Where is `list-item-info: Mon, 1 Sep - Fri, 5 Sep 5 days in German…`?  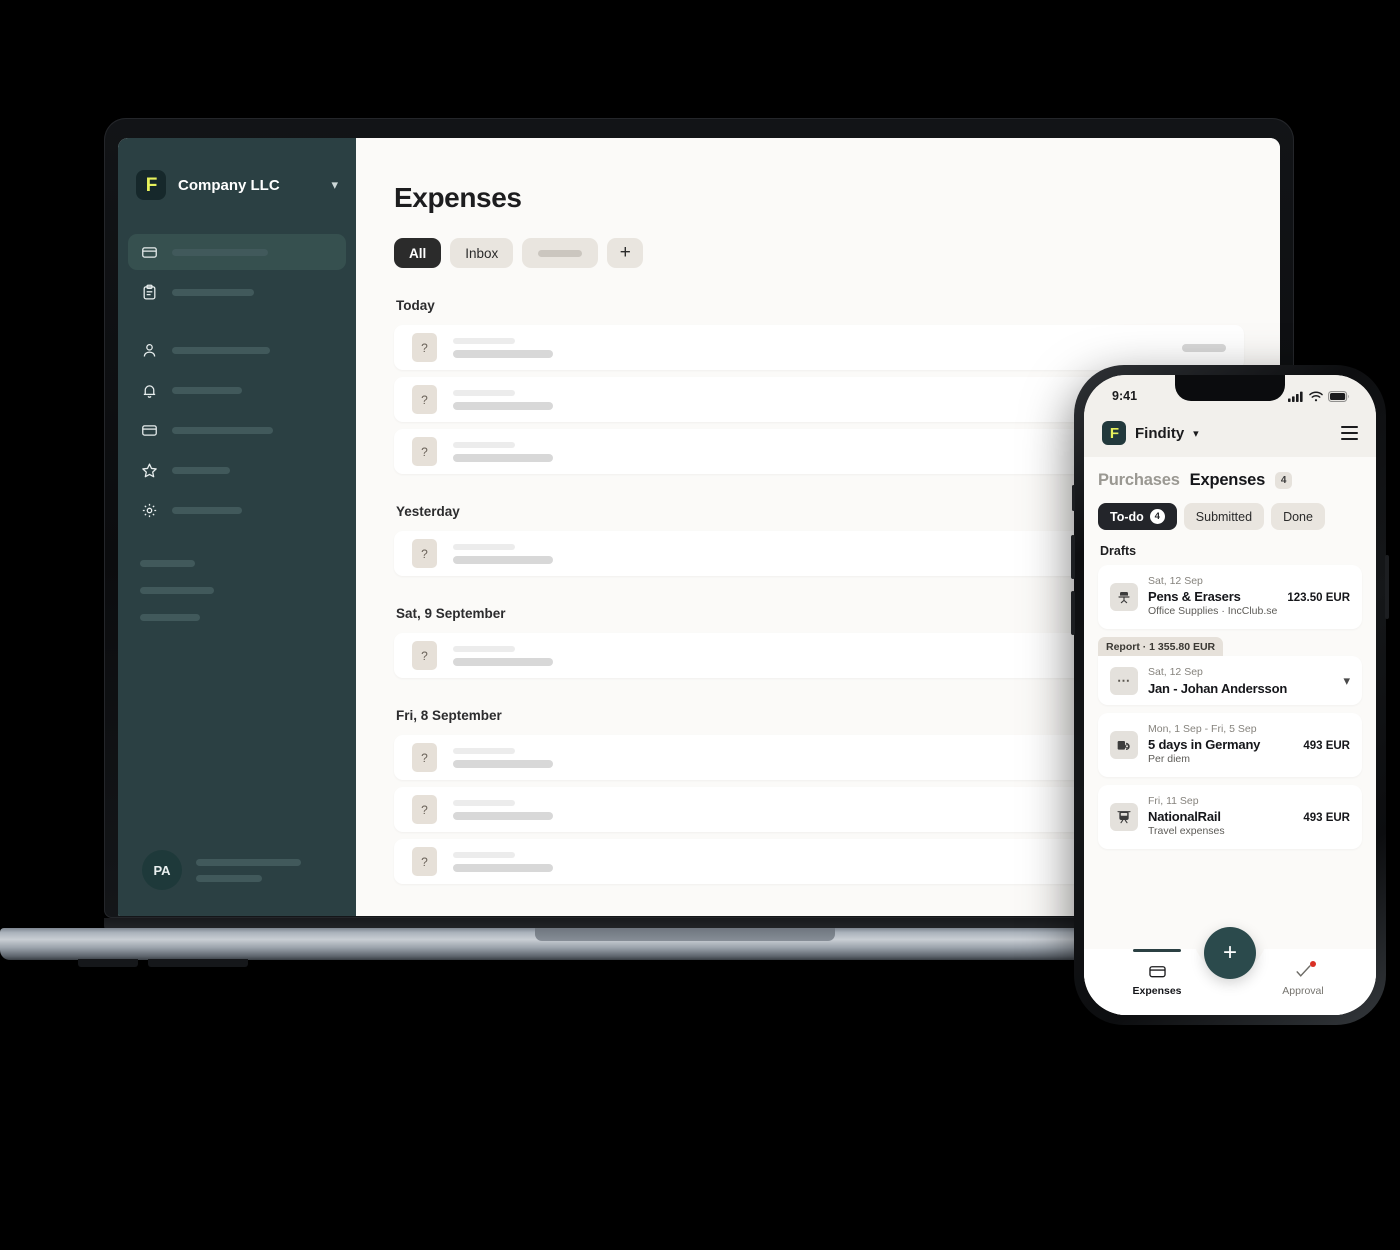 list-item-info: Mon, 1 Sep - Fri, 5 Sep 5 days in German… is located at coordinates (1249, 745).